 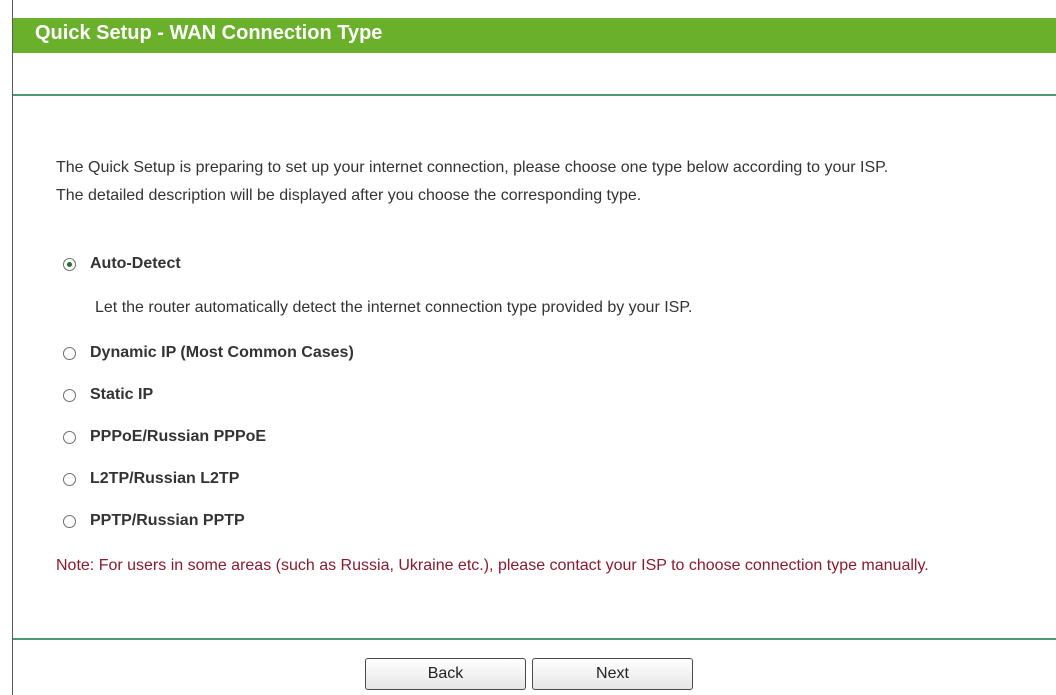 I want to click on radio-pppoe, so click(x=69, y=437).